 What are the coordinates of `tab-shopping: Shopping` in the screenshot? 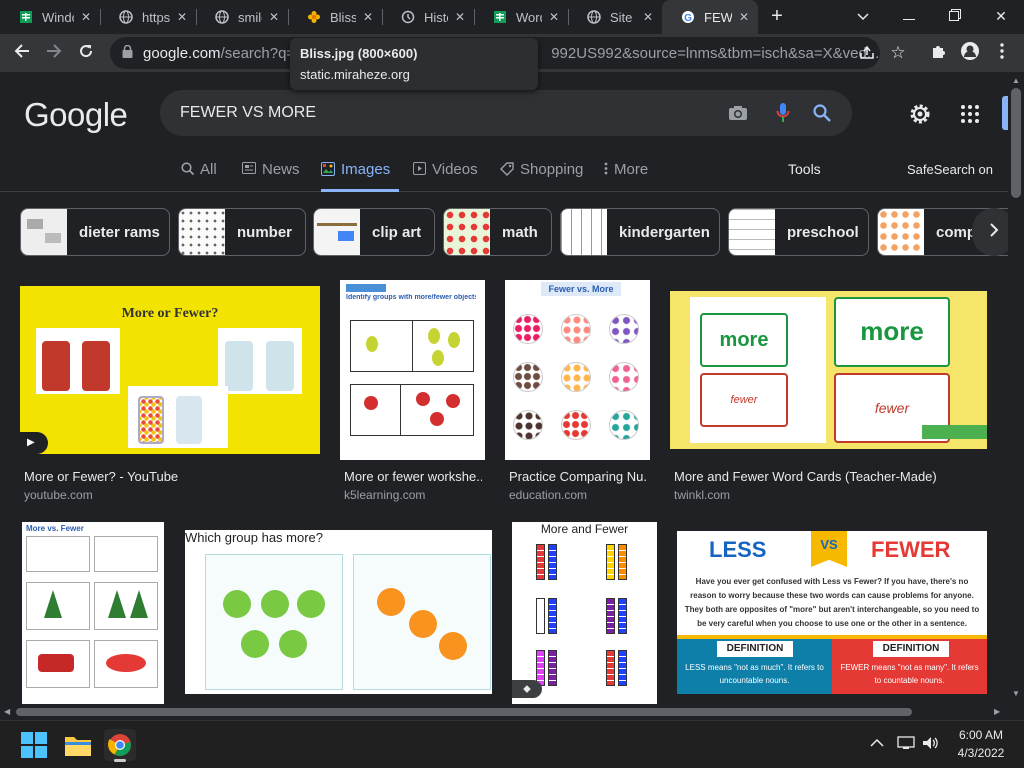 It's located at (541, 175).